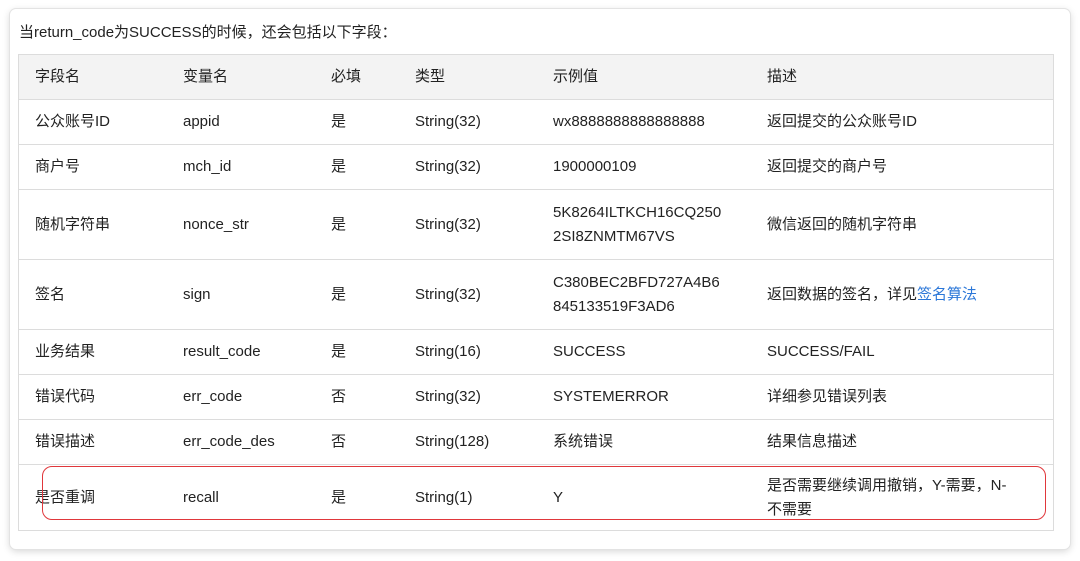 Image resolution: width=1080 pixels, height=561 pixels. Describe the element at coordinates (644, 295) in the screenshot. I see `cell-example: C380BEC2BFD727A4B6 845133519F3AD6` at that location.